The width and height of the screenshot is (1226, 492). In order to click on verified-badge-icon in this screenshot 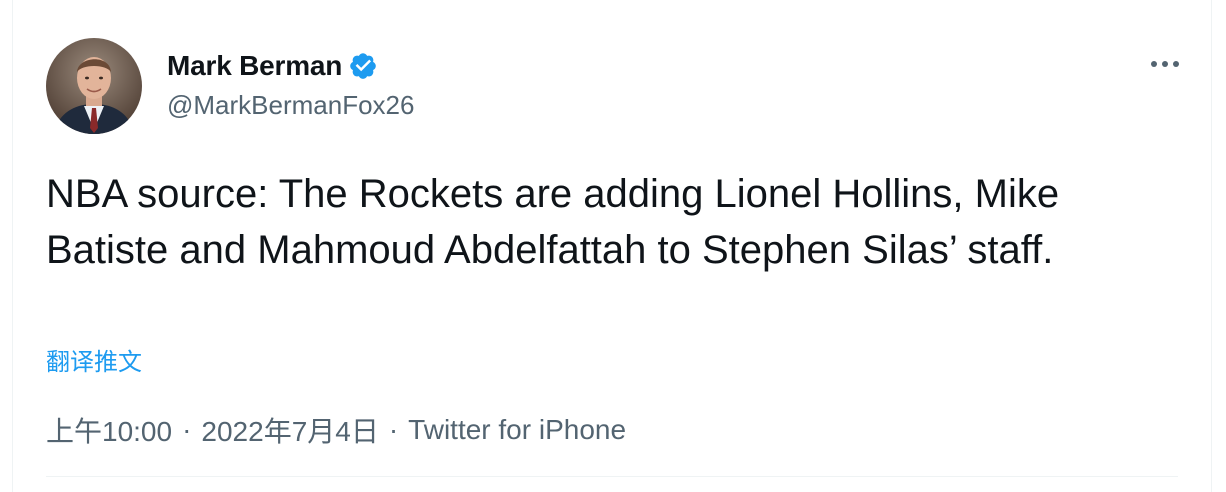, I will do `click(363, 66)`.